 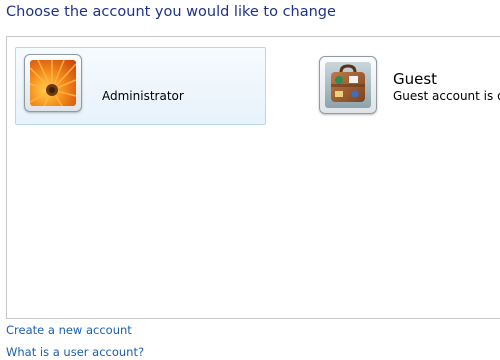 I want to click on account-name: Guest, so click(x=415, y=79).